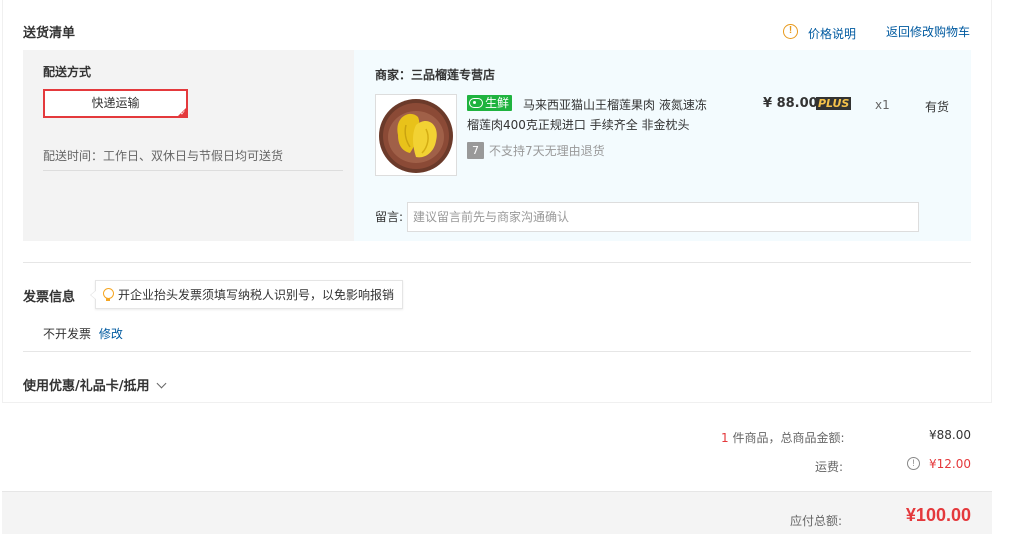  What do you see at coordinates (834, 103) in the screenshot?
I see `plus-badge: PLUS` at bounding box center [834, 103].